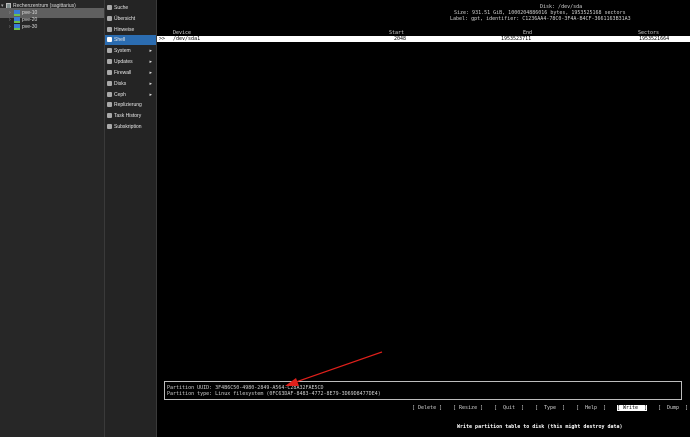 The height and width of the screenshot is (437, 690). Describe the element at coordinates (130, 95) in the screenshot. I see `menu-item-ceph: Ceph ▸` at that location.